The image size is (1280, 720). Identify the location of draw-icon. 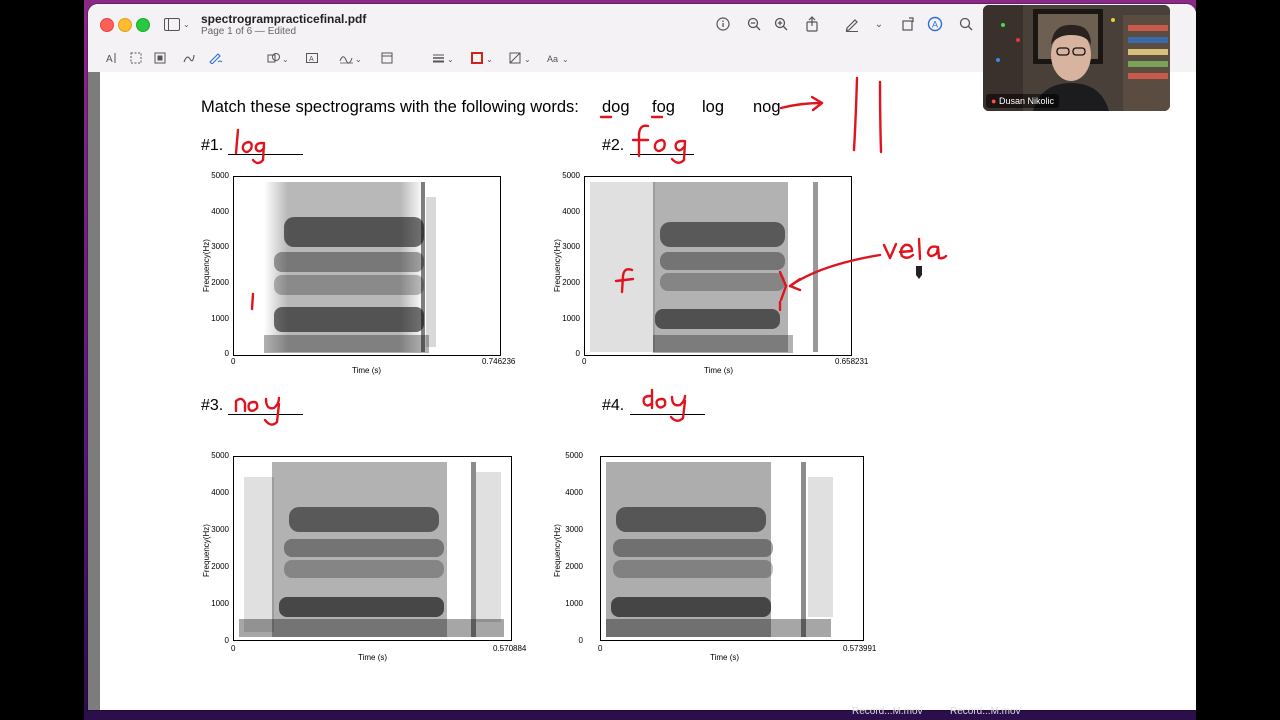
(216, 58).